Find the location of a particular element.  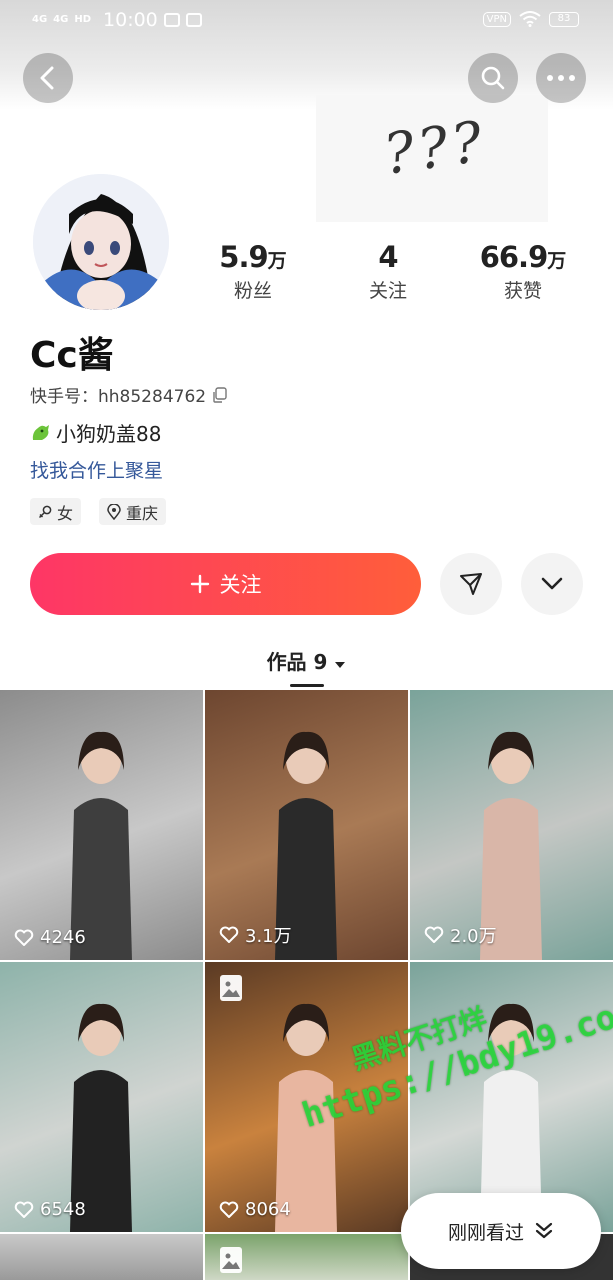

nickname: Cc酱 is located at coordinates (72, 355).